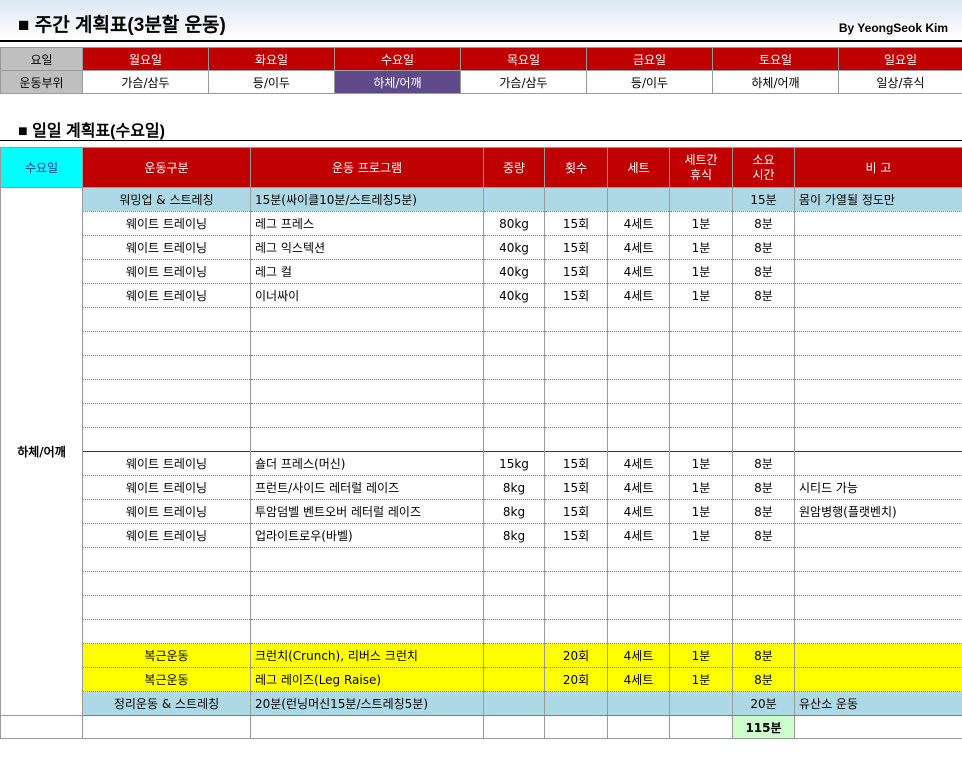 Image resolution: width=962 pixels, height=777 pixels. What do you see at coordinates (763, 703) in the screenshot?
I see `cell-time: 20분` at bounding box center [763, 703].